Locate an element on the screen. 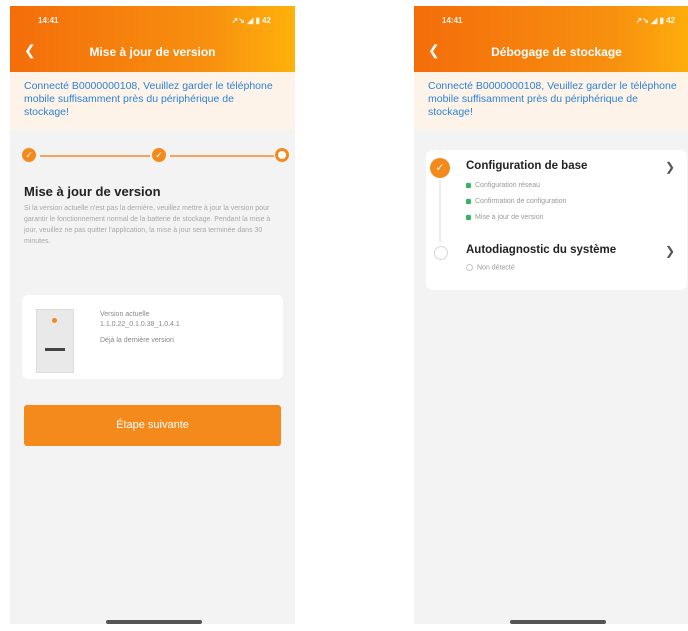 This screenshot has height=631, width=688. progress-stepper: ✓ ✓ is located at coordinates (152, 159).